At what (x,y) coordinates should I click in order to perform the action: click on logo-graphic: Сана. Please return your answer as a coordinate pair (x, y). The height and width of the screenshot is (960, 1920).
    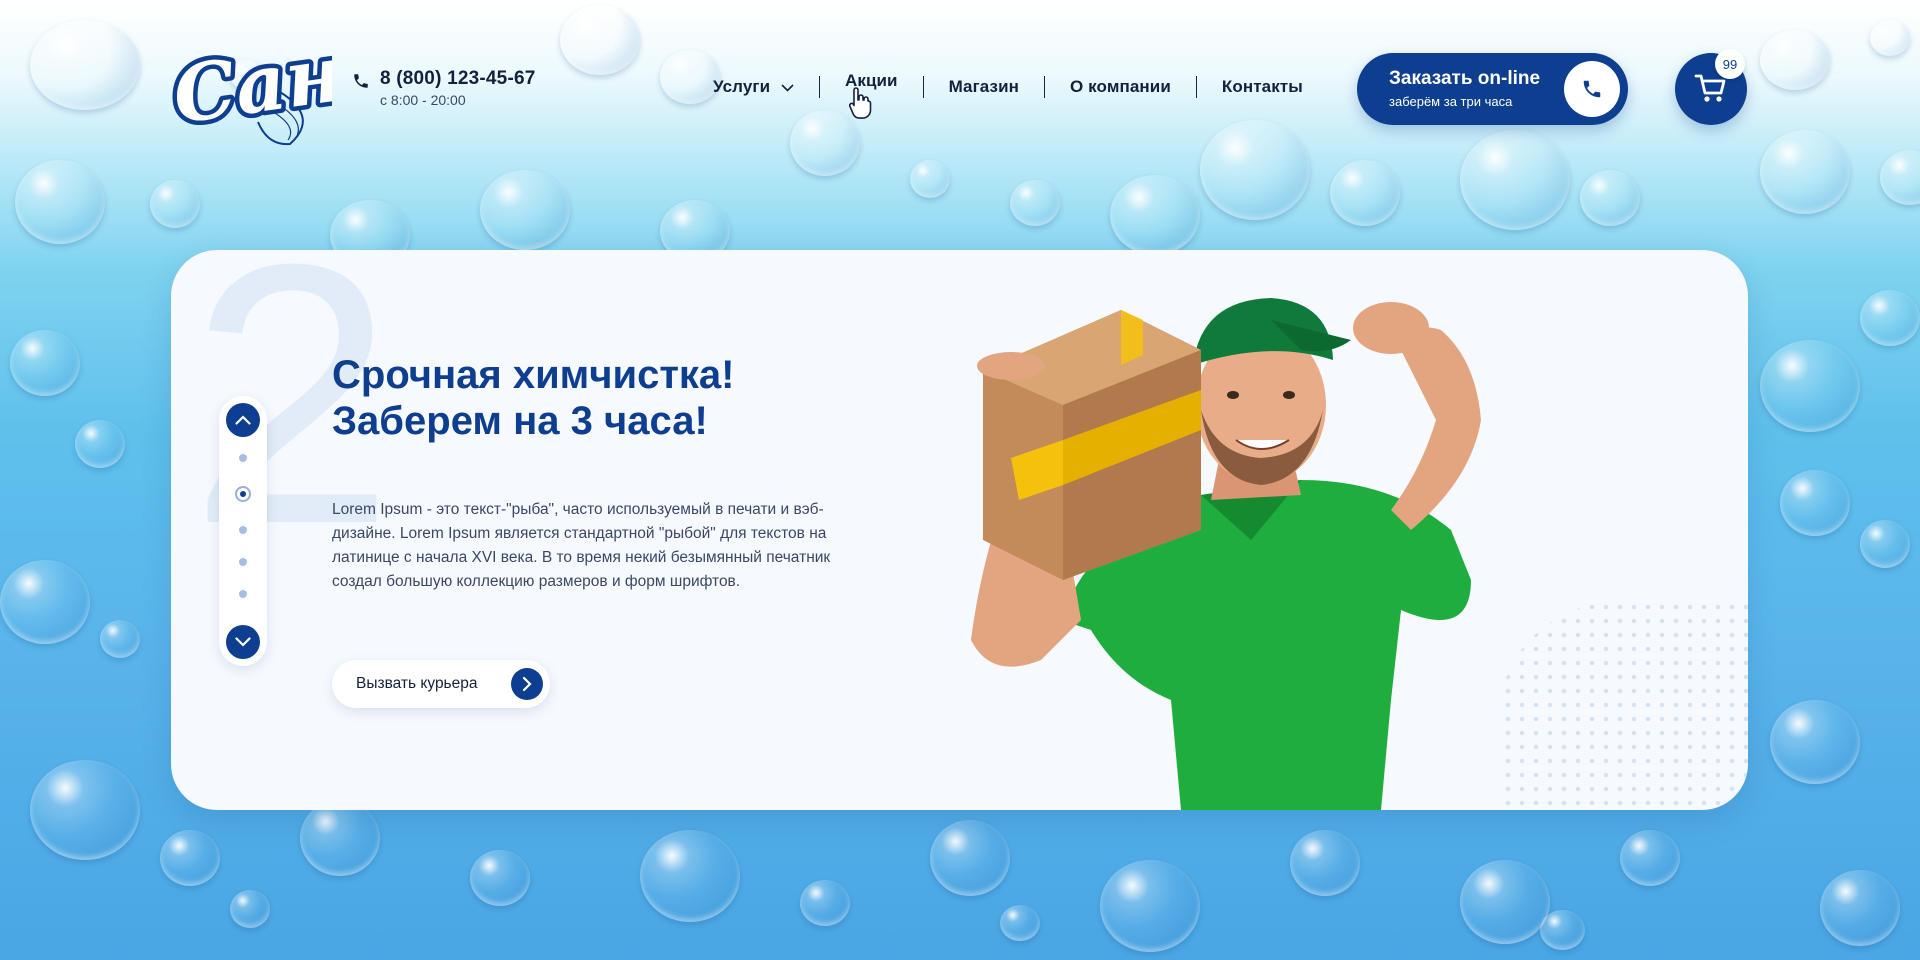
    Looking at the image, I should click on (283, 82).